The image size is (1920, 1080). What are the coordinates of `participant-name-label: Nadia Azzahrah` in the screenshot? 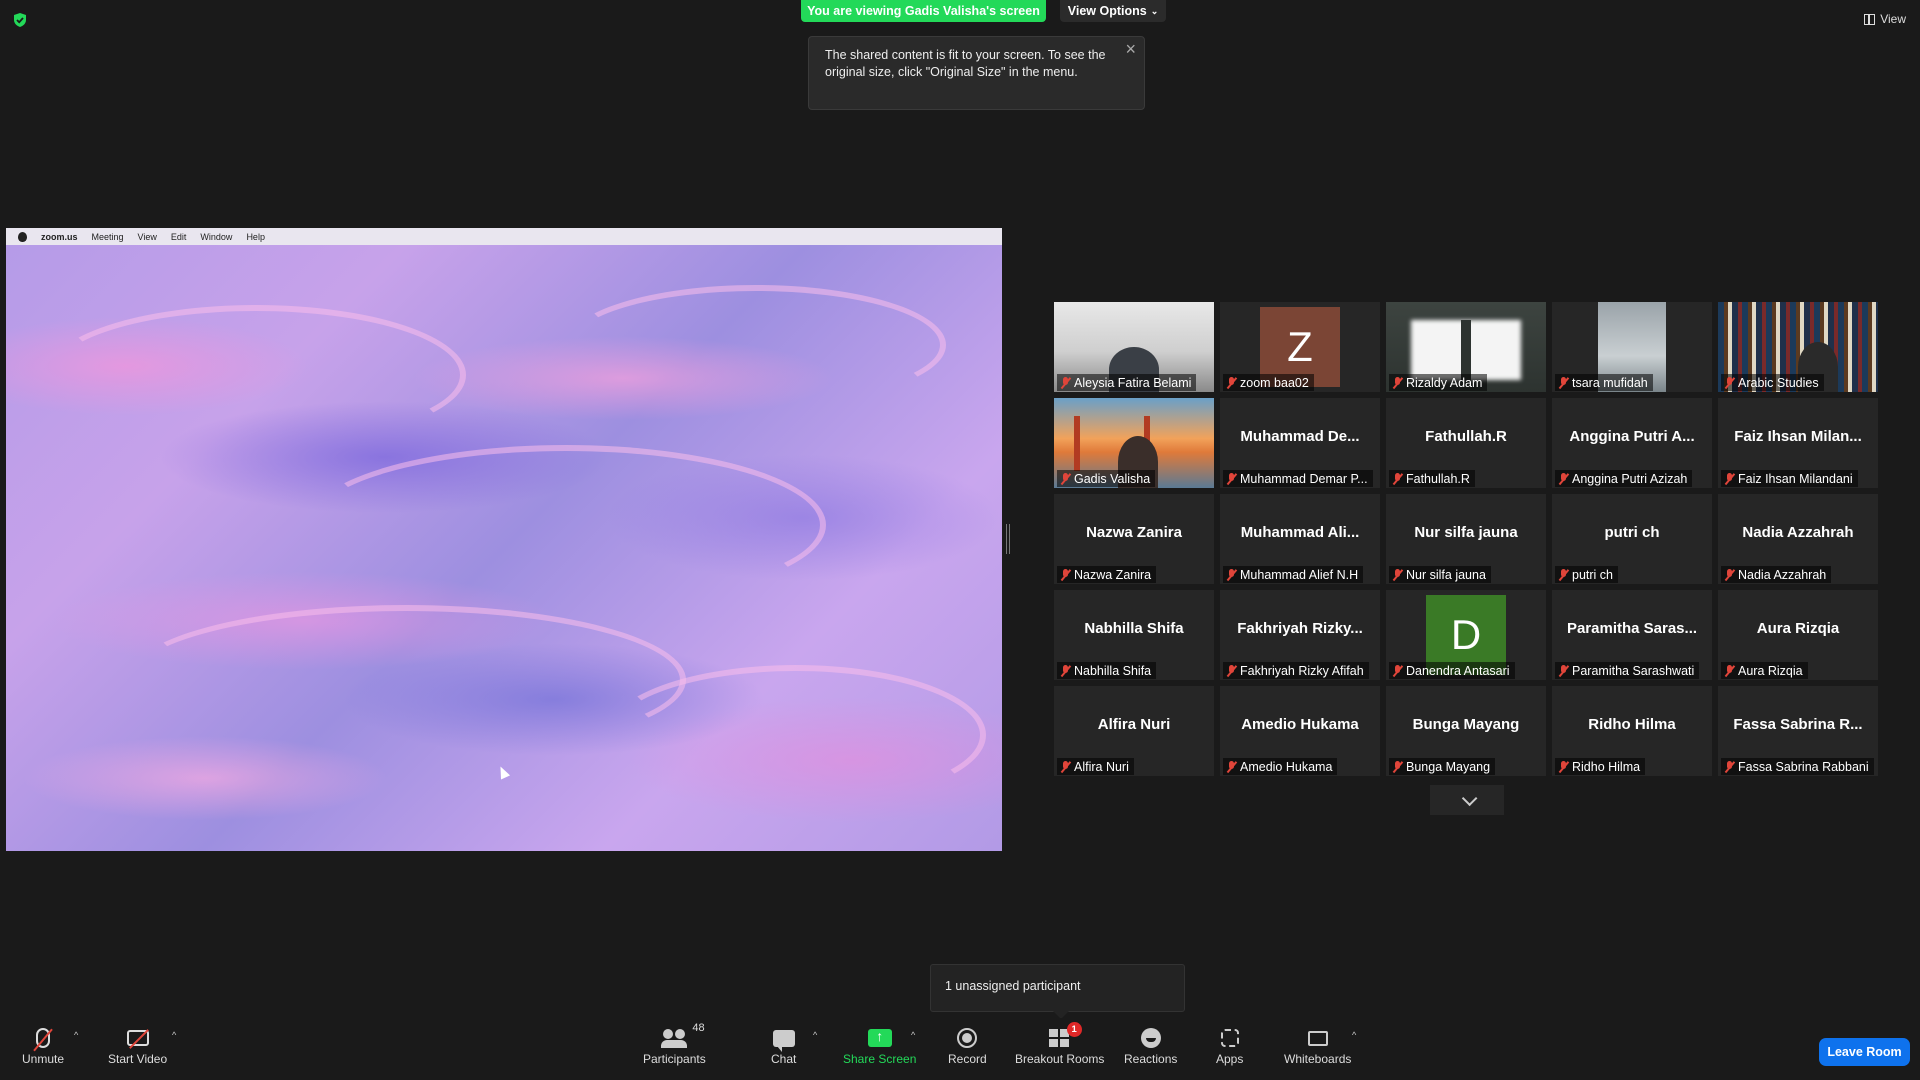 It's located at (1776, 574).